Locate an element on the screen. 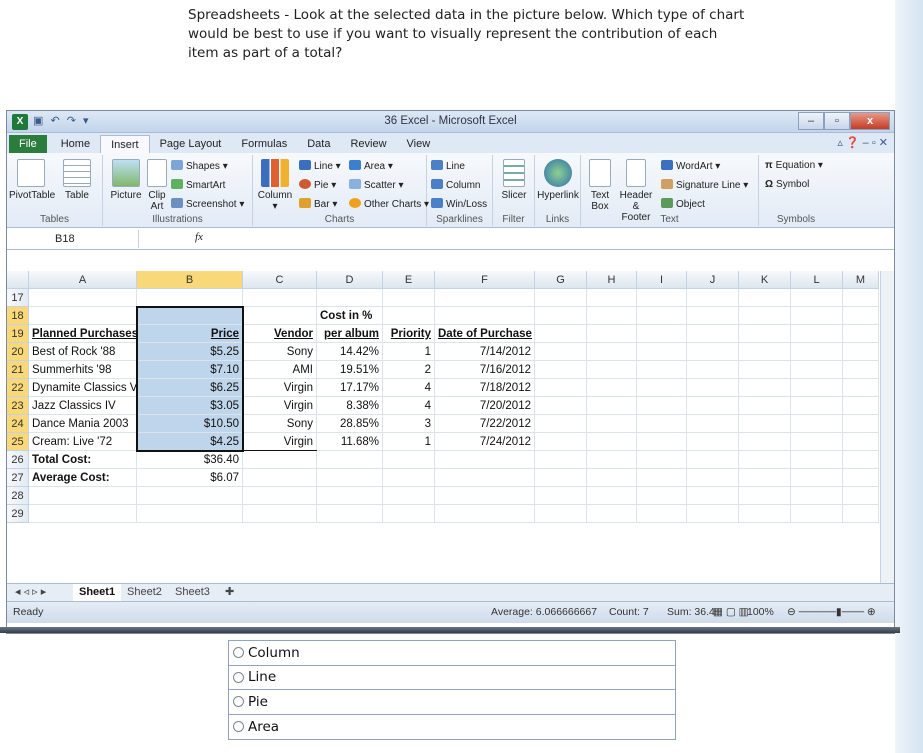  fx-icon: fx is located at coordinates (175, 237).